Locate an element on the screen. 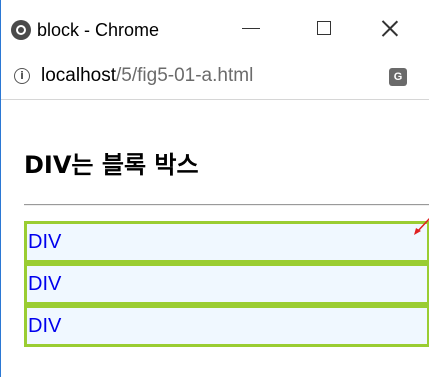 The width and height of the screenshot is (429, 377). maximize-button is located at coordinates (324, 28).